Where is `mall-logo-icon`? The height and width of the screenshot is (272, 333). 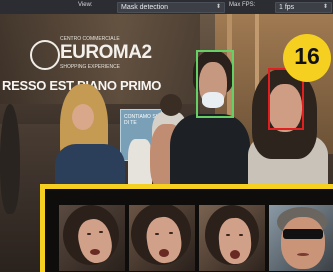
mall-logo-icon is located at coordinates (45, 55).